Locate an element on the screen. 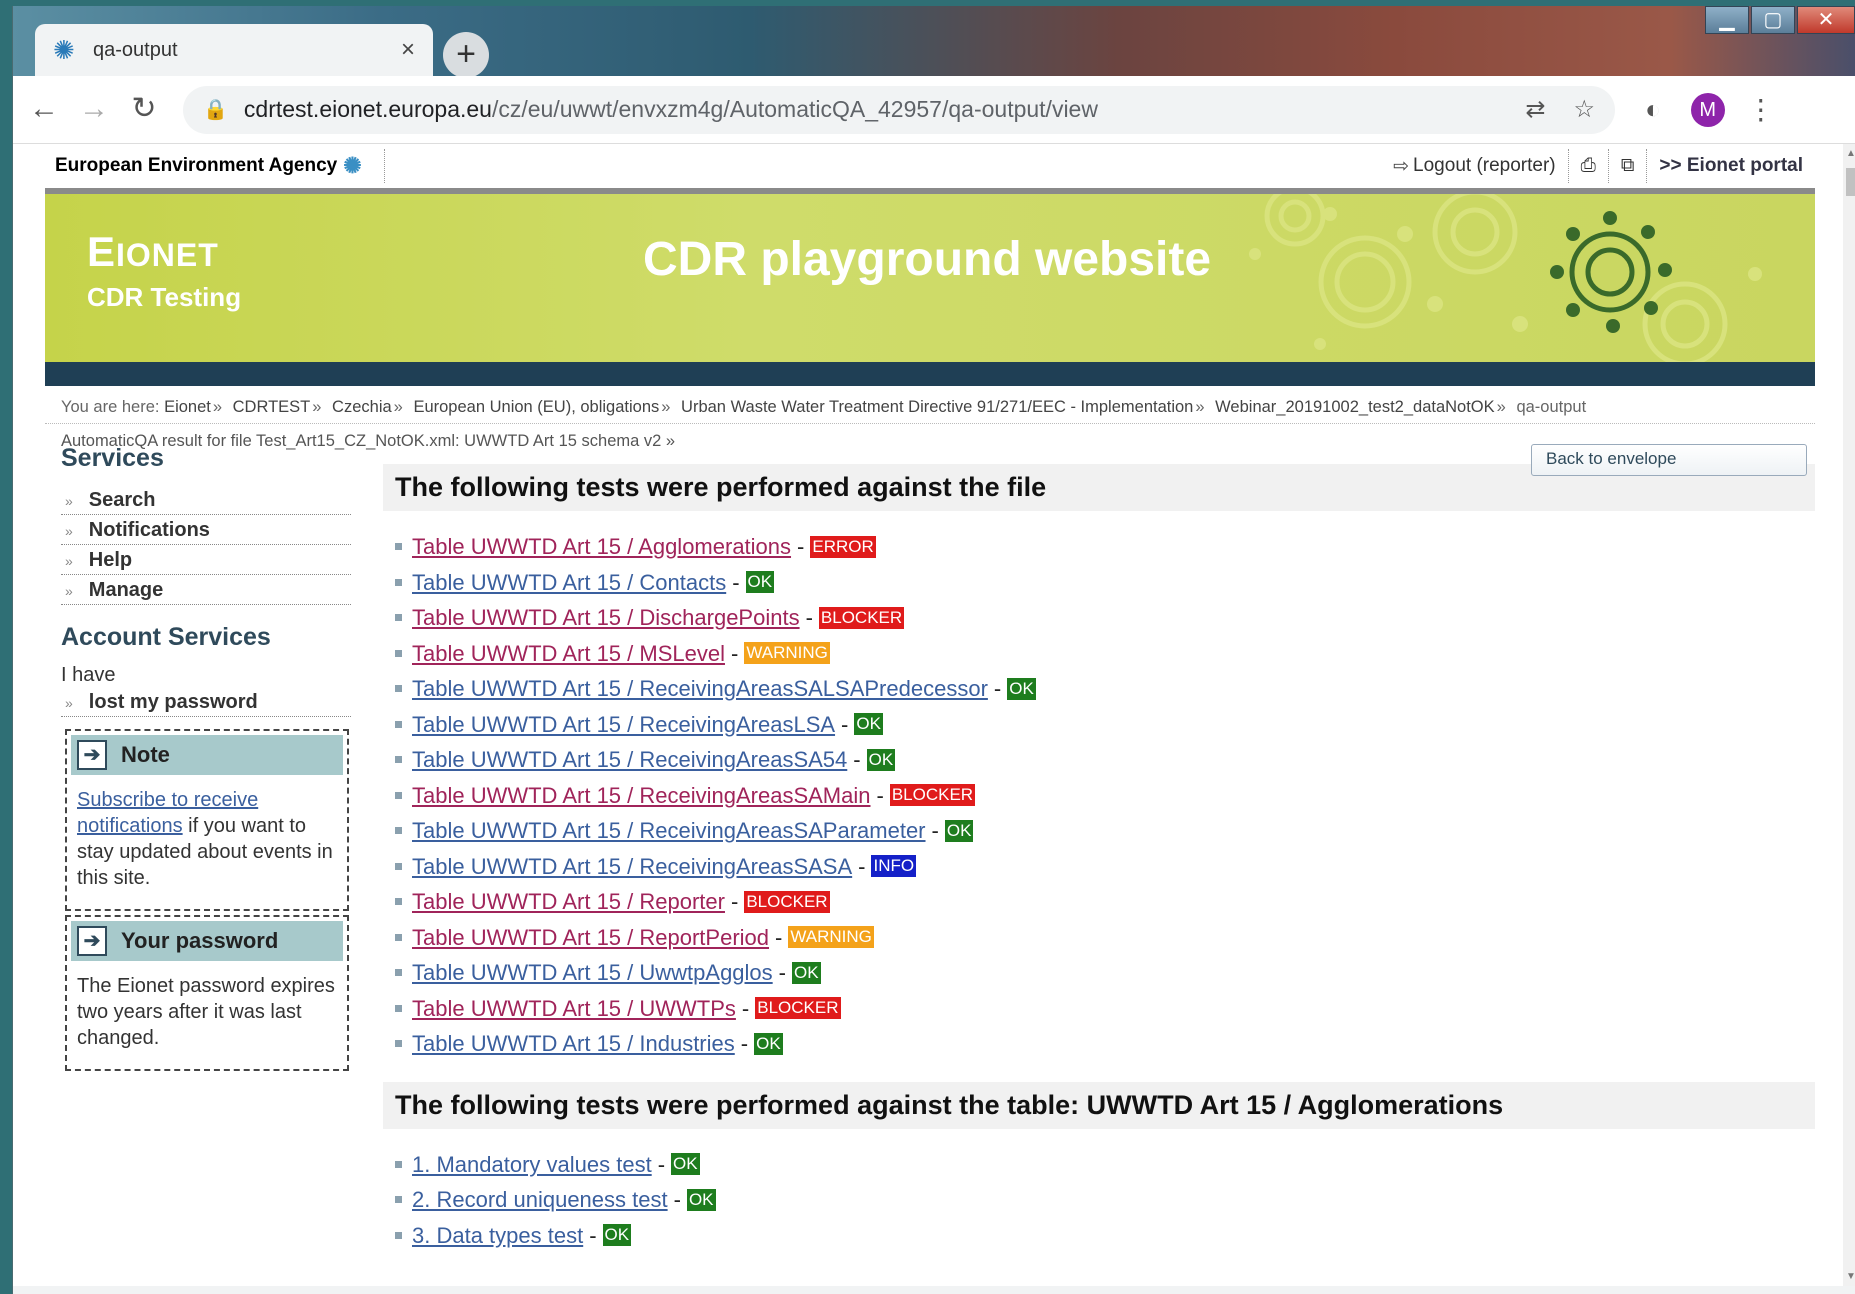  scroll-up-icon: ▲ is located at coordinates (1850, 153).